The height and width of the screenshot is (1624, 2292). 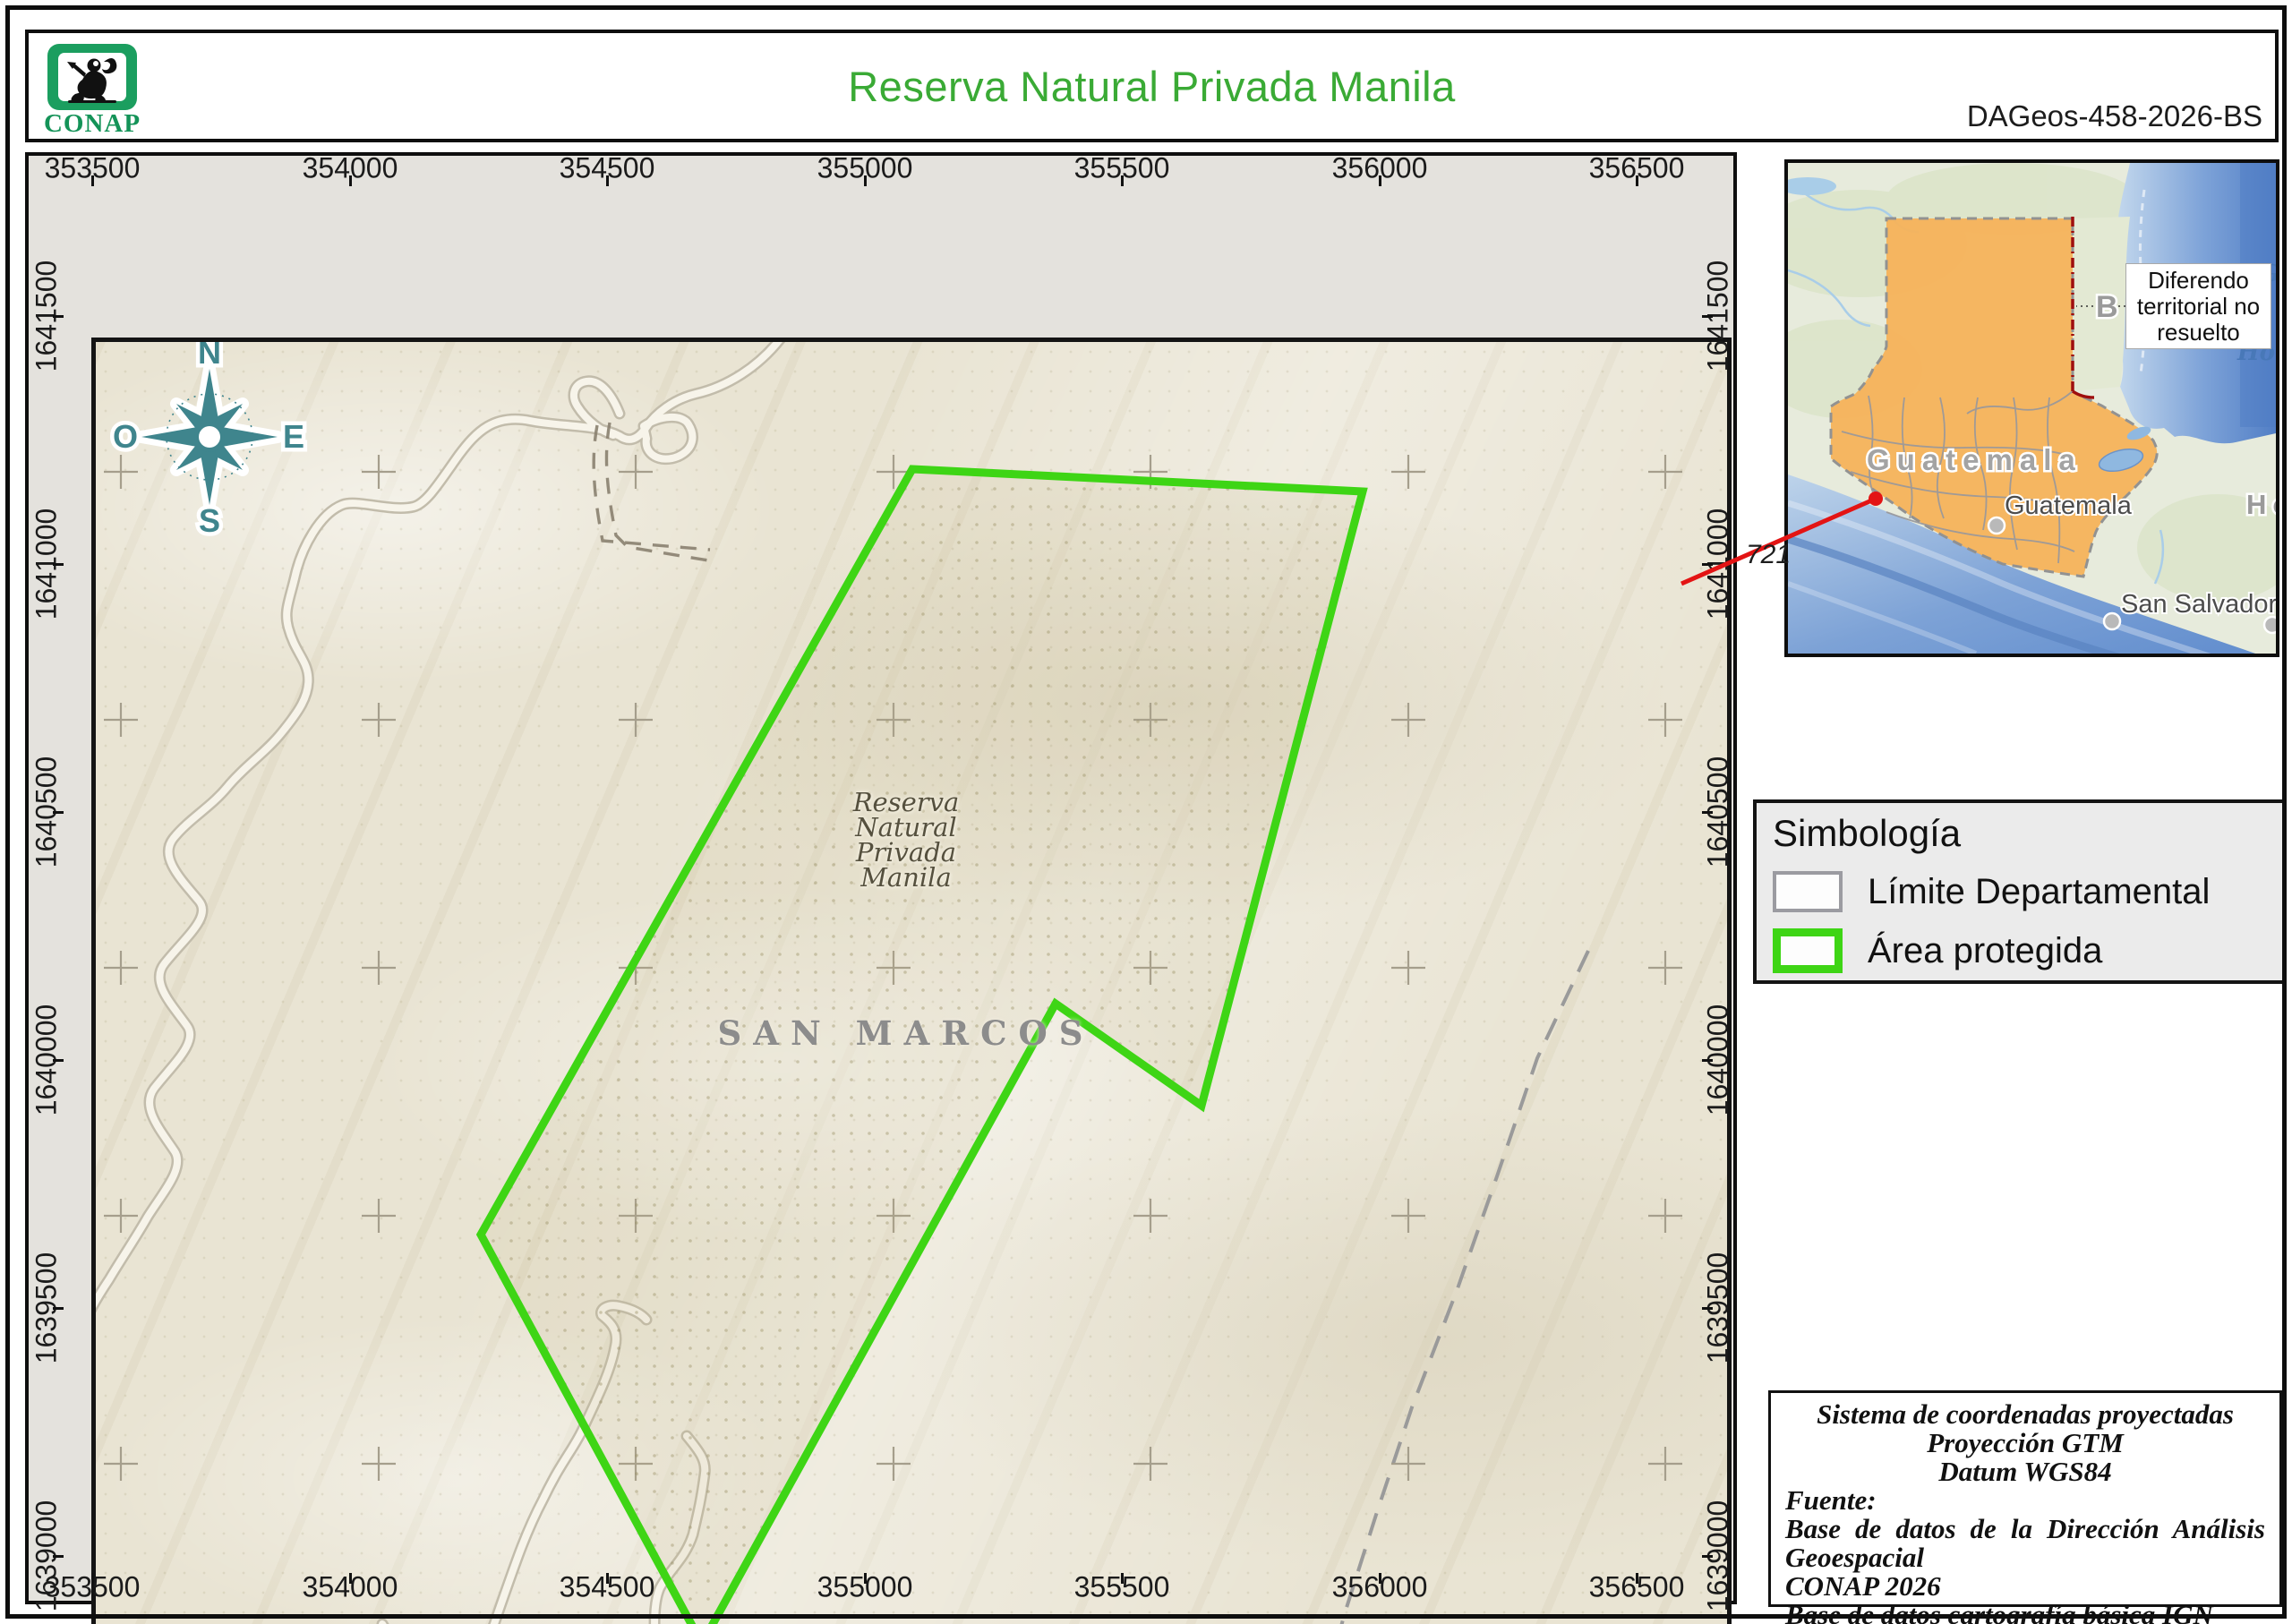 I want to click on belize-label: B, so click(x=2107, y=307).